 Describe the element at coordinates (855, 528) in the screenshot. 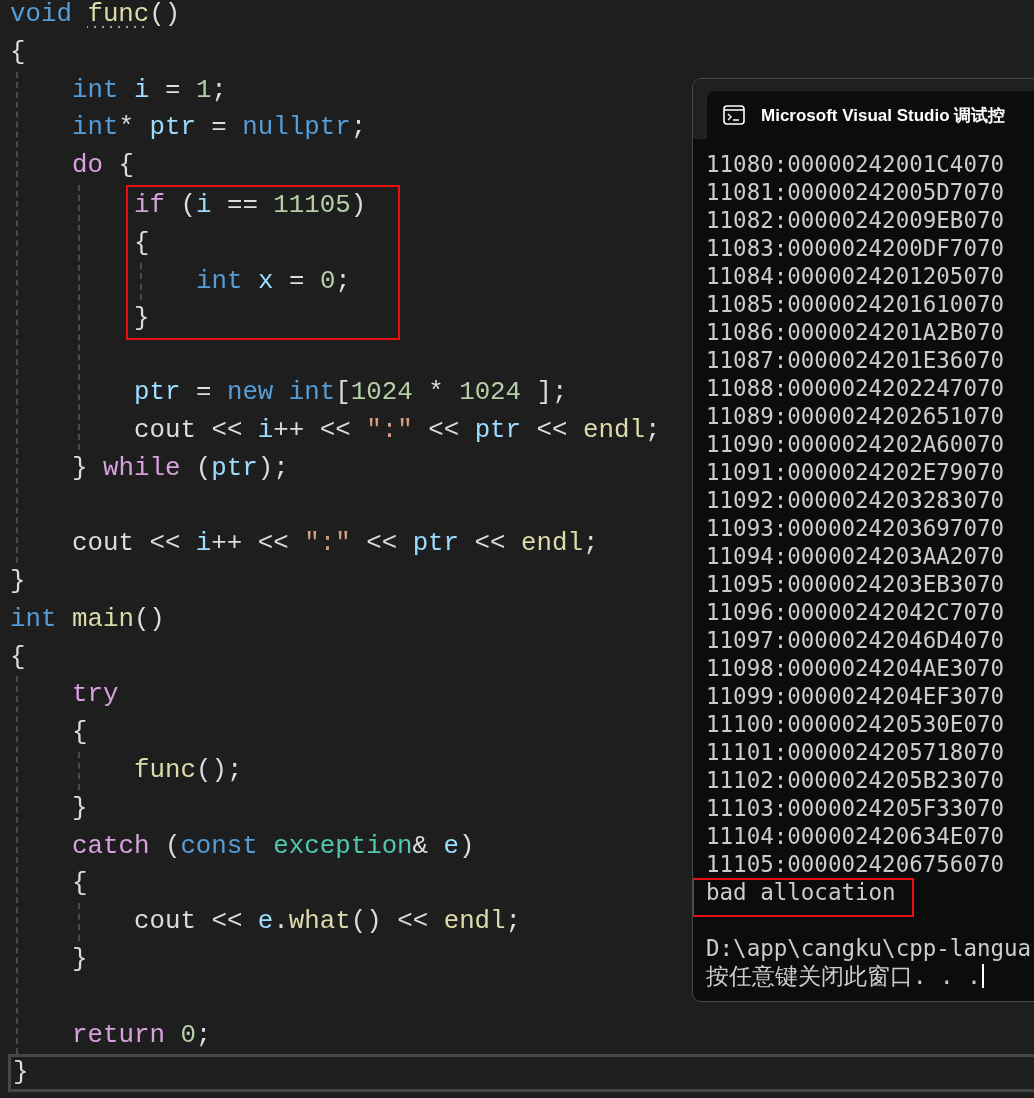

I see `console-output-line: 11093:0000024203697070` at that location.